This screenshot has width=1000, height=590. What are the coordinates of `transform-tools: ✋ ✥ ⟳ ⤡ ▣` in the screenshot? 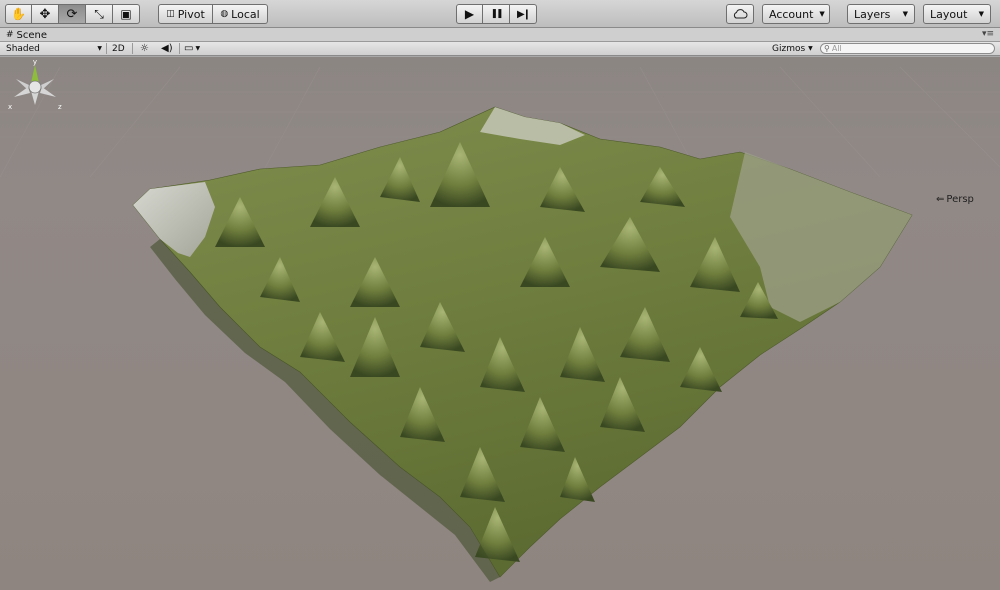 It's located at (72, 14).